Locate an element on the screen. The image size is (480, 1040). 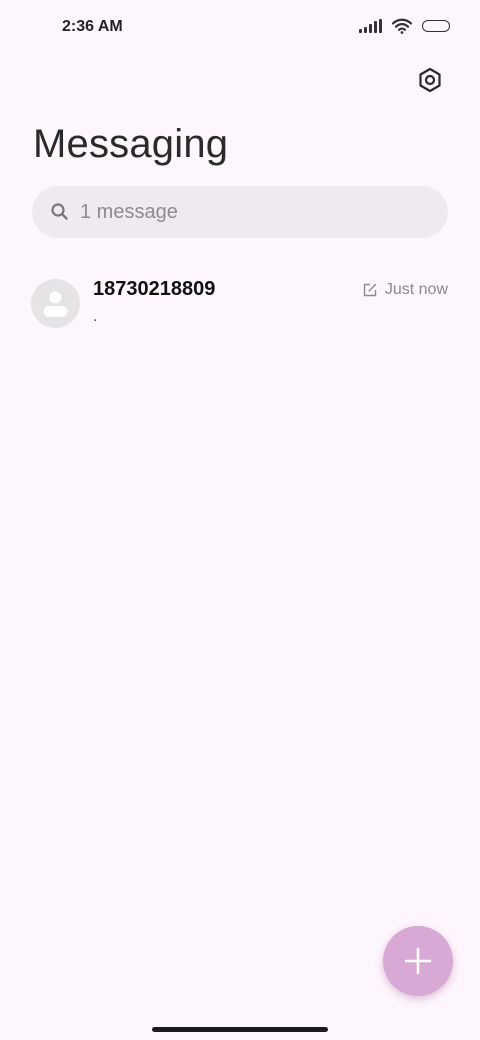
home-indicator is located at coordinates (240, 1029).